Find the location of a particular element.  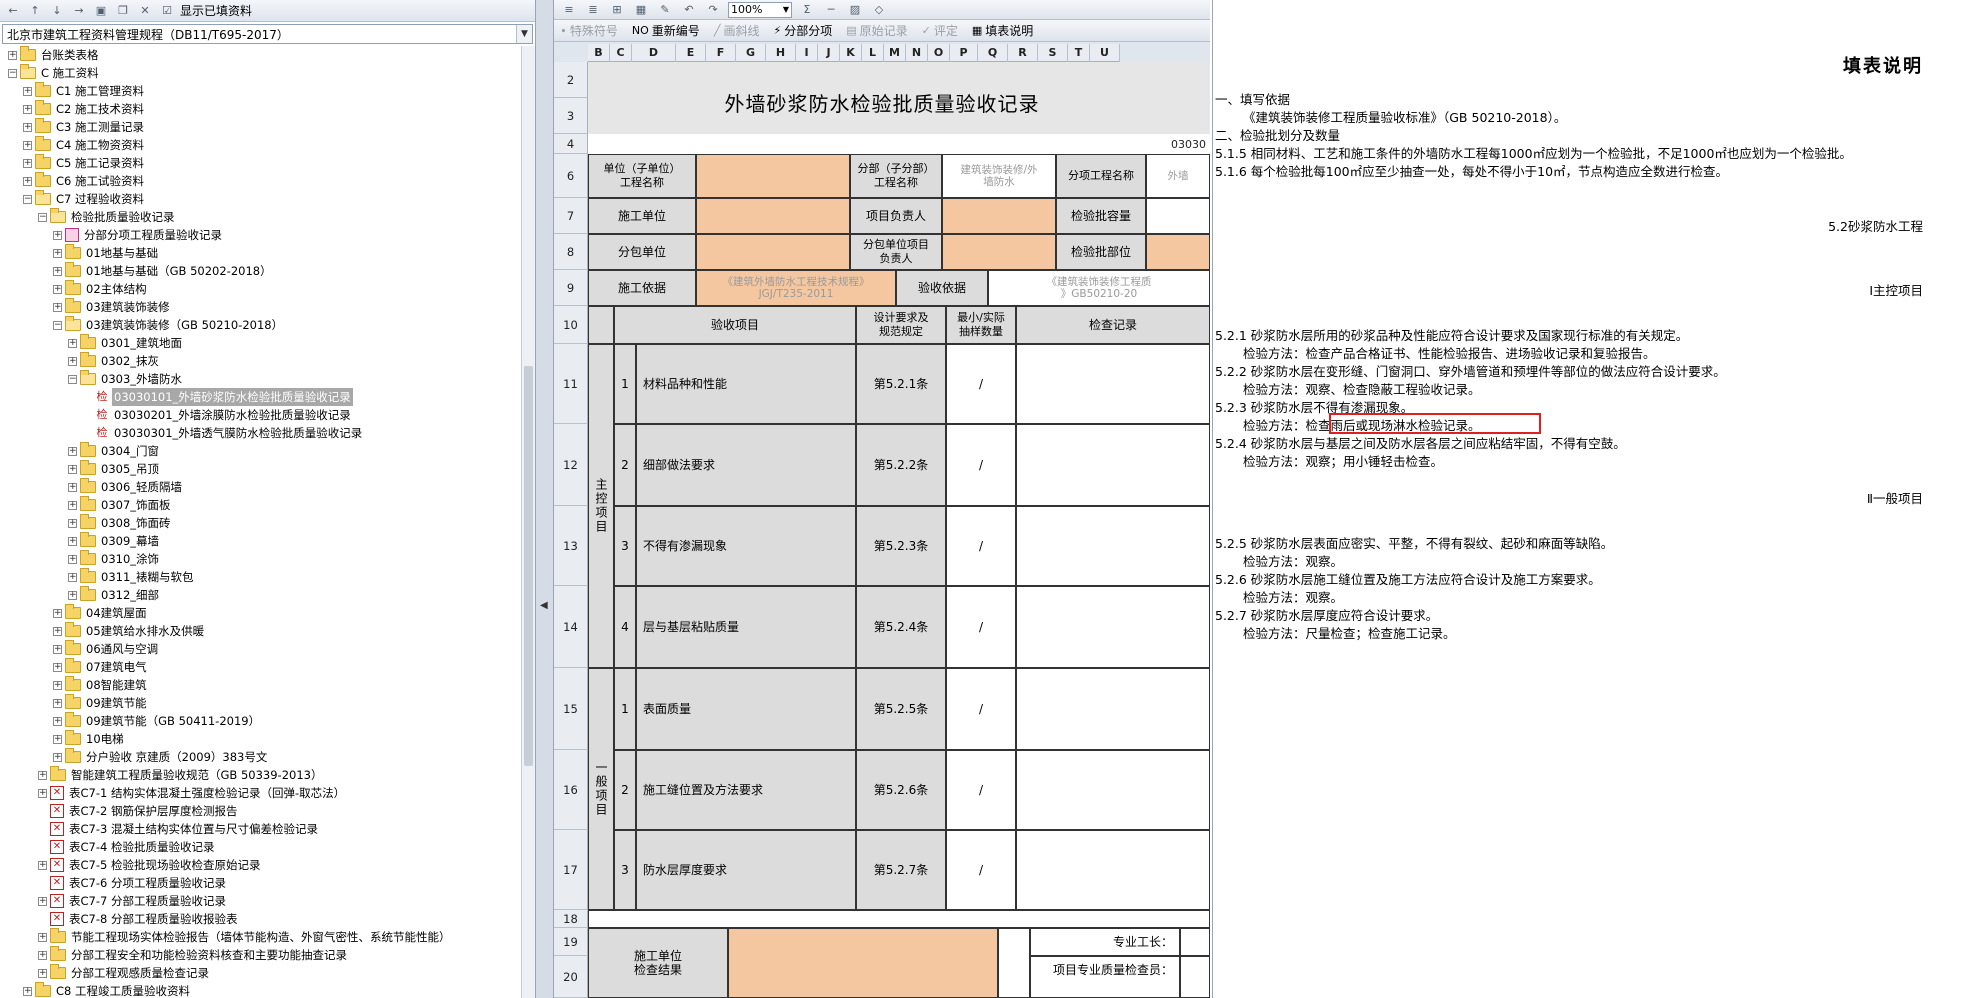

tree-node: +0311_裱糊与软包 is located at coordinates (257, 577).